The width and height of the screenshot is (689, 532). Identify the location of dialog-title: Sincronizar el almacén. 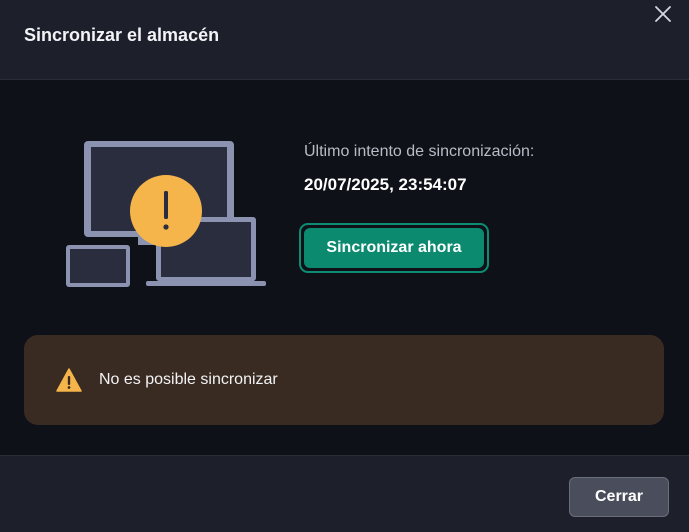
(122, 35).